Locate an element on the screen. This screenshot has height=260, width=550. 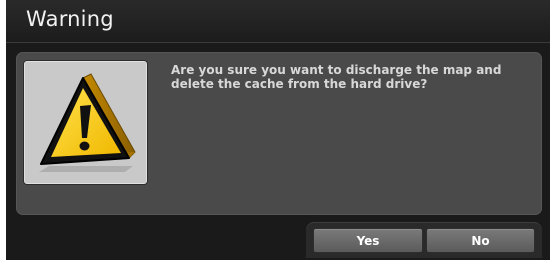
yes-button: Yes is located at coordinates (368, 240).